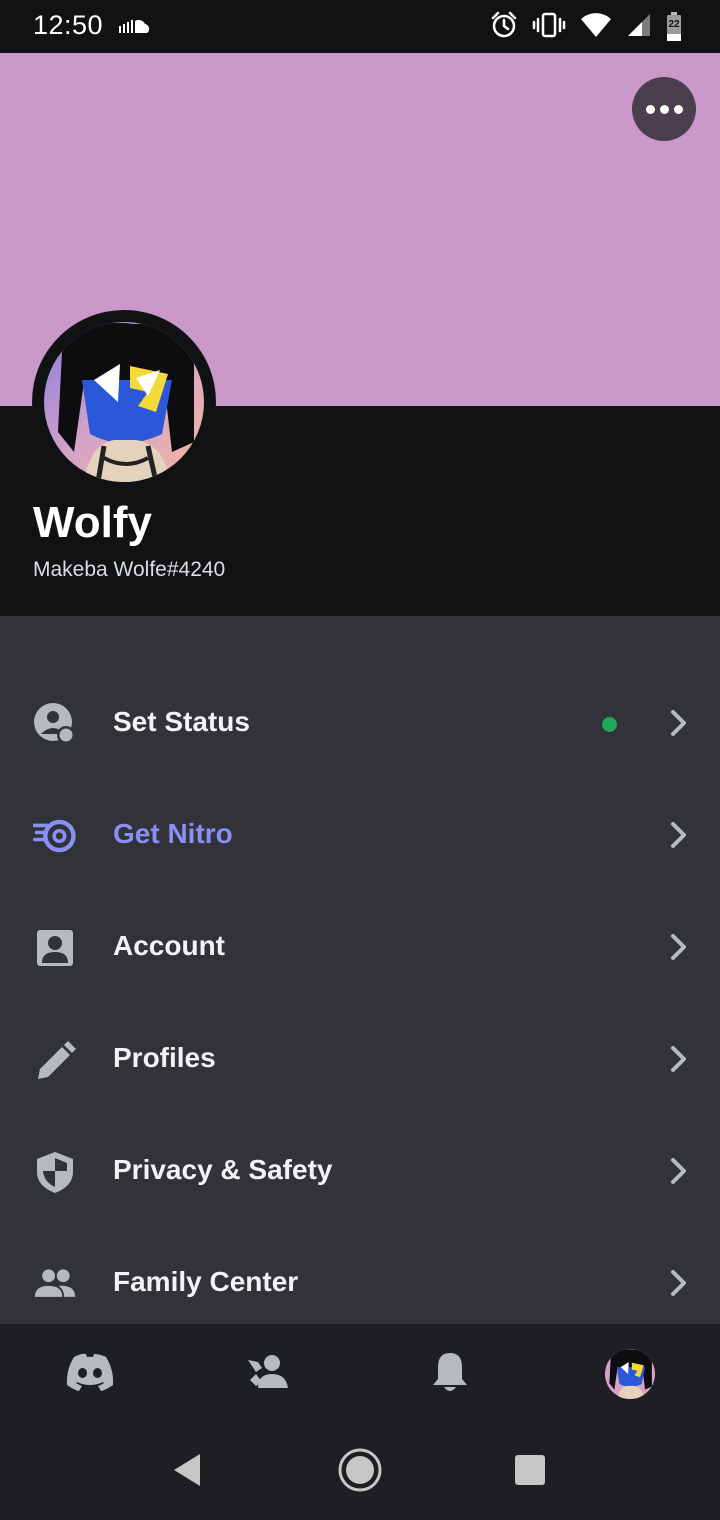 Image resolution: width=720 pixels, height=1520 pixels. What do you see at coordinates (92, 522) in the screenshot?
I see `display-name: Wolfy` at bounding box center [92, 522].